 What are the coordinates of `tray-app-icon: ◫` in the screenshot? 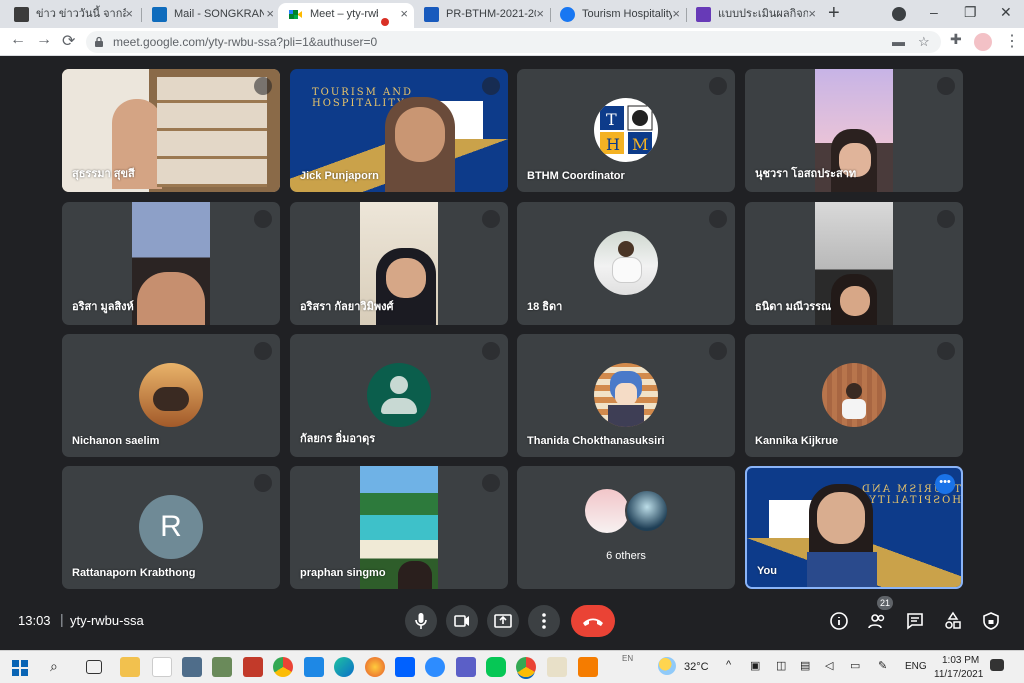 It's located at (781, 665).